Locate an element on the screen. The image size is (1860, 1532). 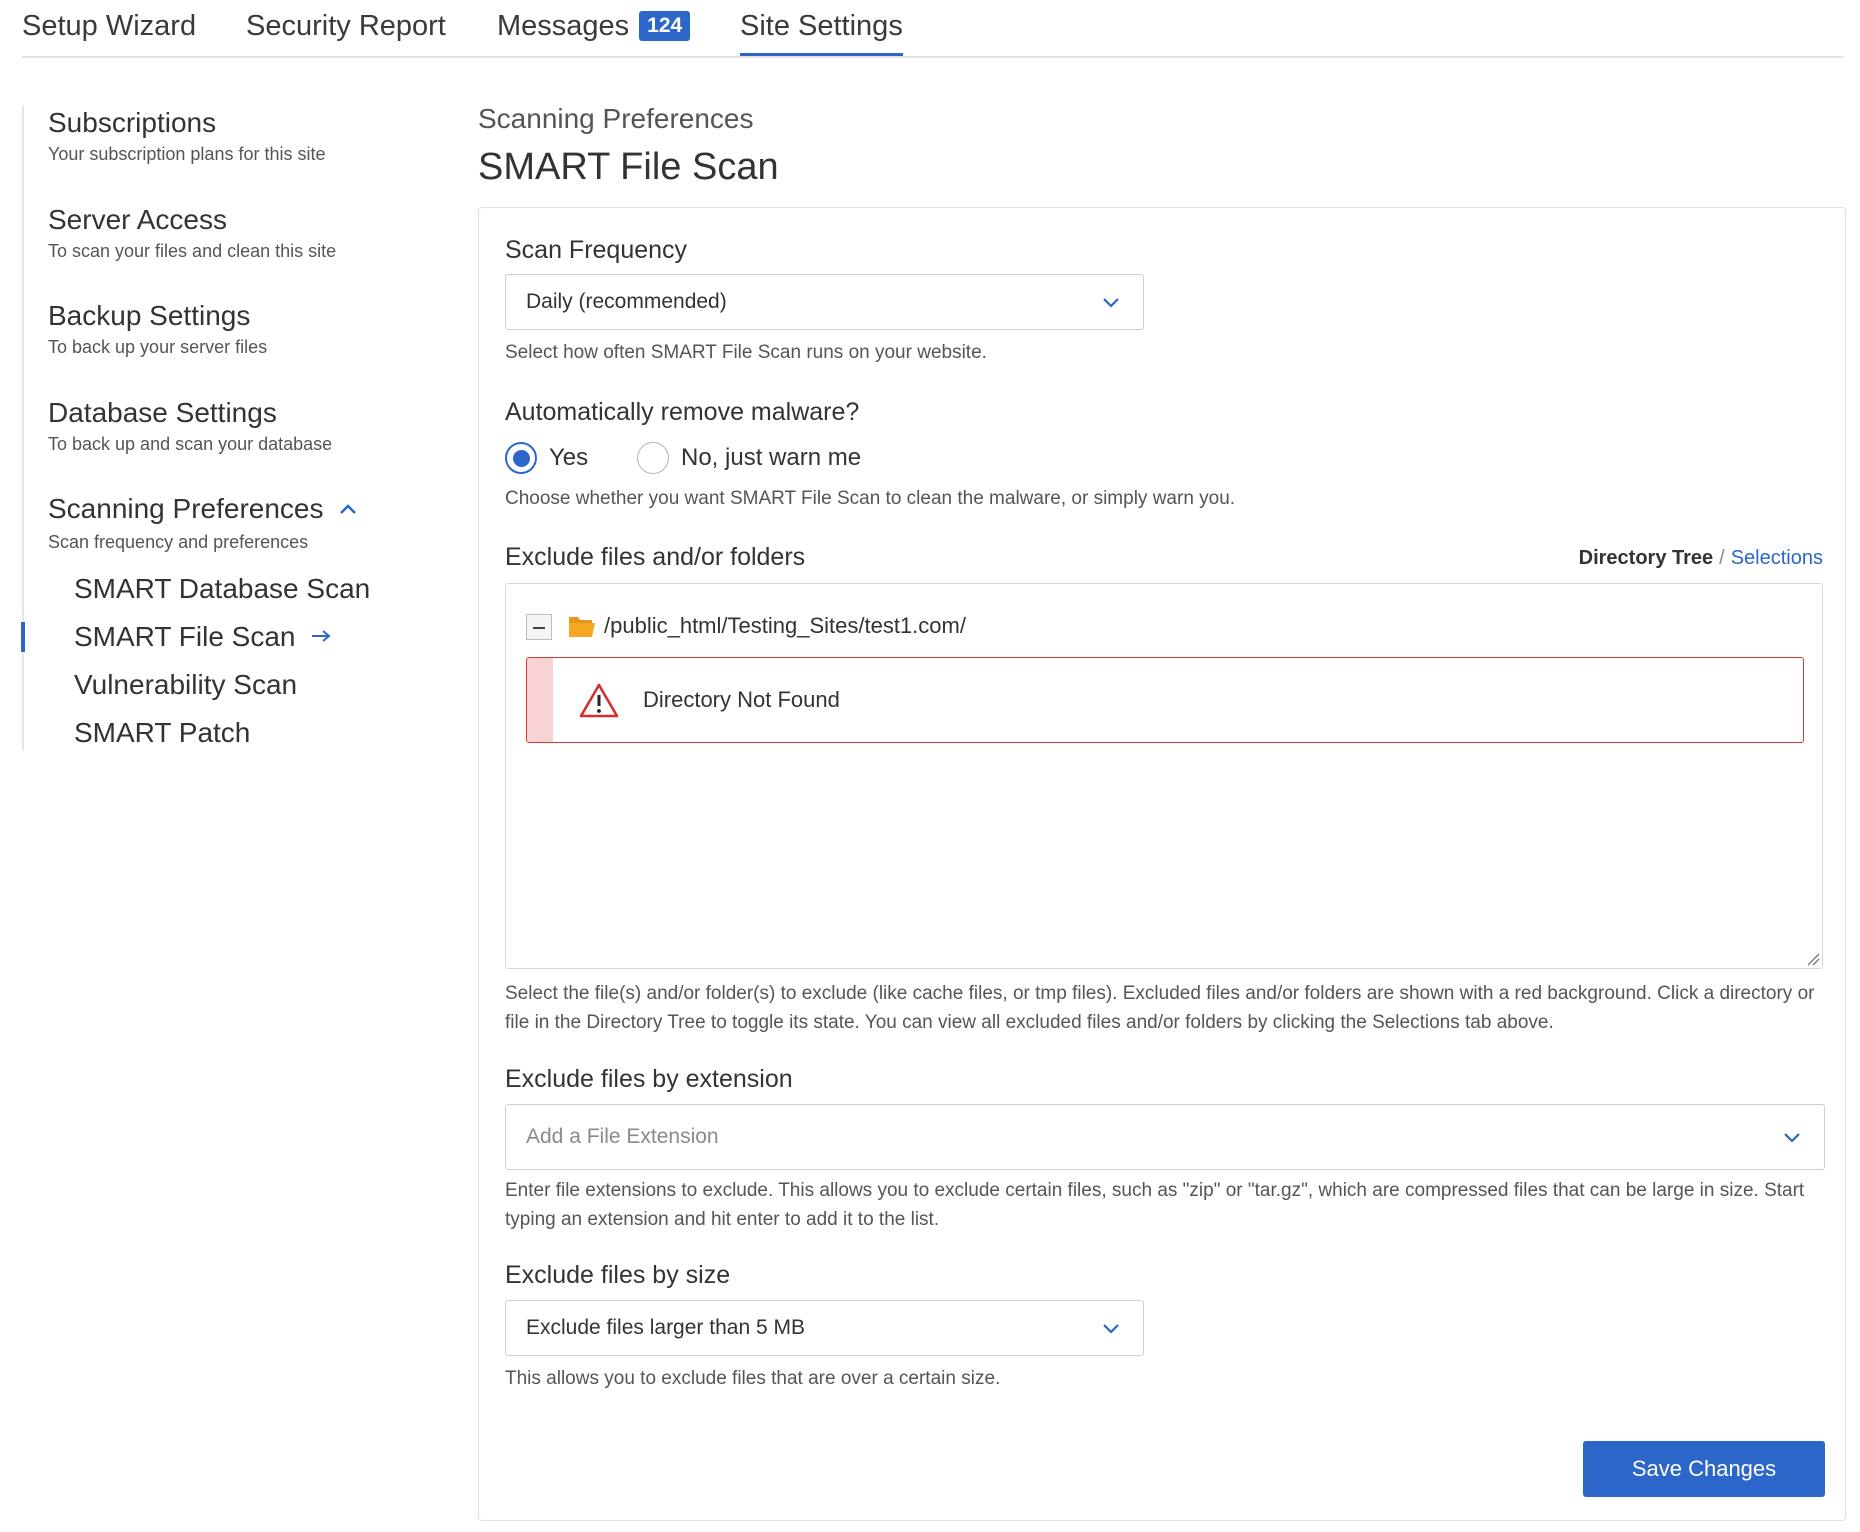
save-changes-button: Save Changes is located at coordinates (1704, 1469).